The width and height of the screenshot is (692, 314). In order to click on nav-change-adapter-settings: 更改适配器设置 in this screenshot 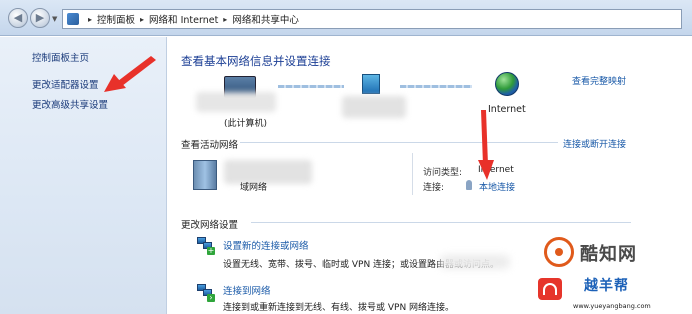, I will do `click(65, 84)`.